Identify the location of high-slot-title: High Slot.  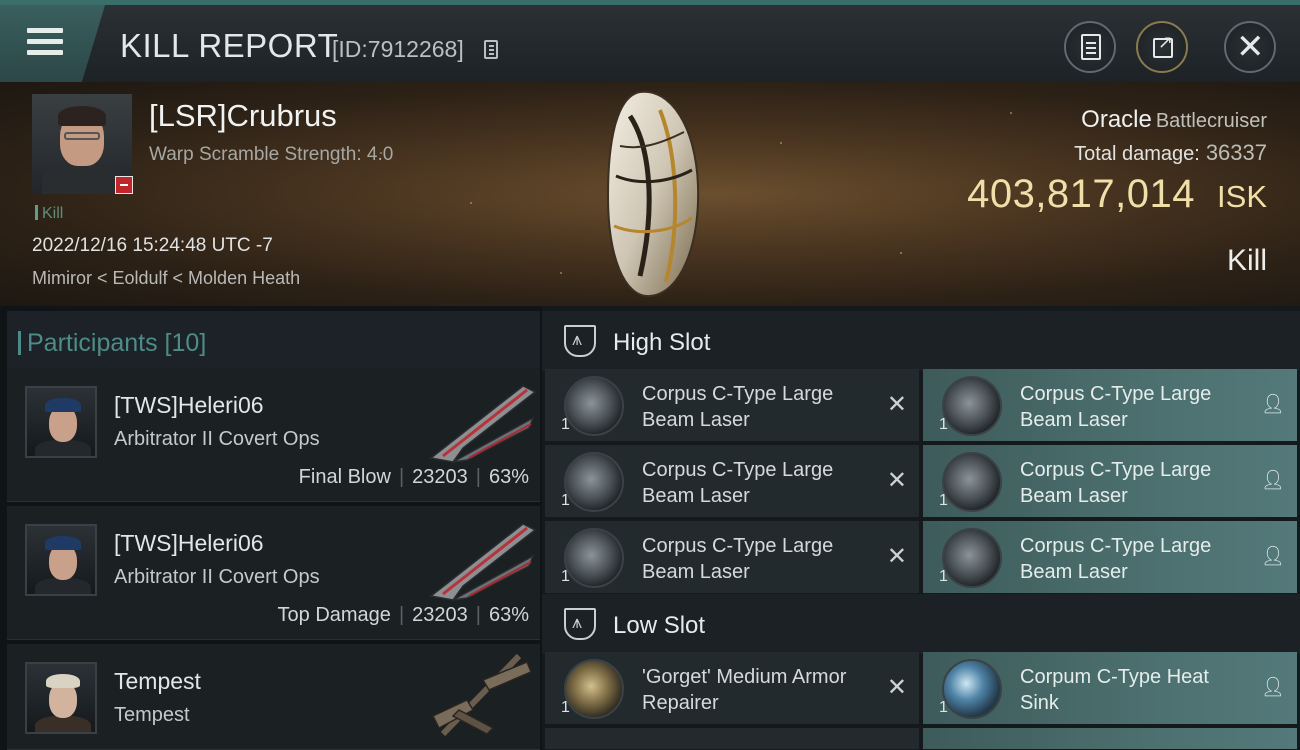
(662, 342).